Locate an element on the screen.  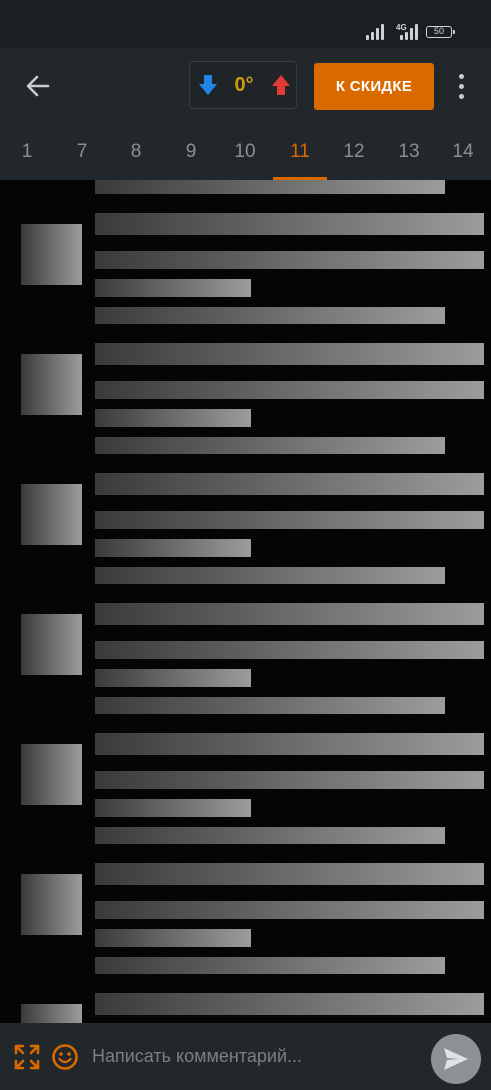
rating-value: 0° is located at coordinates (244, 85).